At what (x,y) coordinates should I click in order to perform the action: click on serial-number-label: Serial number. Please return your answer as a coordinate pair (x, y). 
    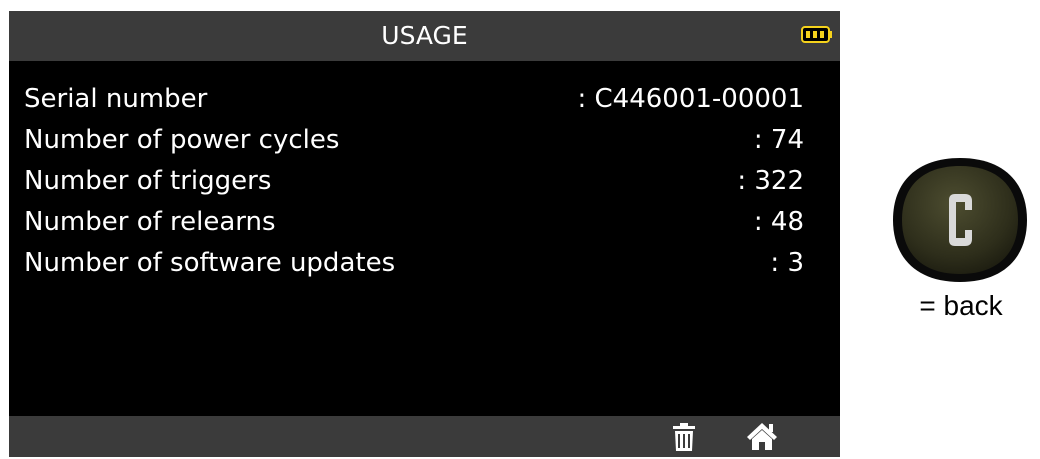
    Looking at the image, I should click on (116, 99).